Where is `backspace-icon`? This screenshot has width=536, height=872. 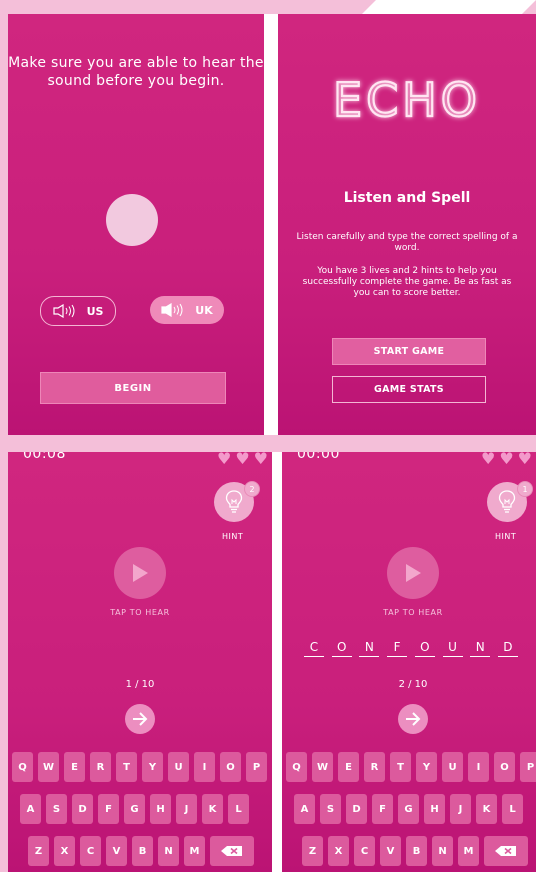
backspace-icon is located at coordinates (231, 851).